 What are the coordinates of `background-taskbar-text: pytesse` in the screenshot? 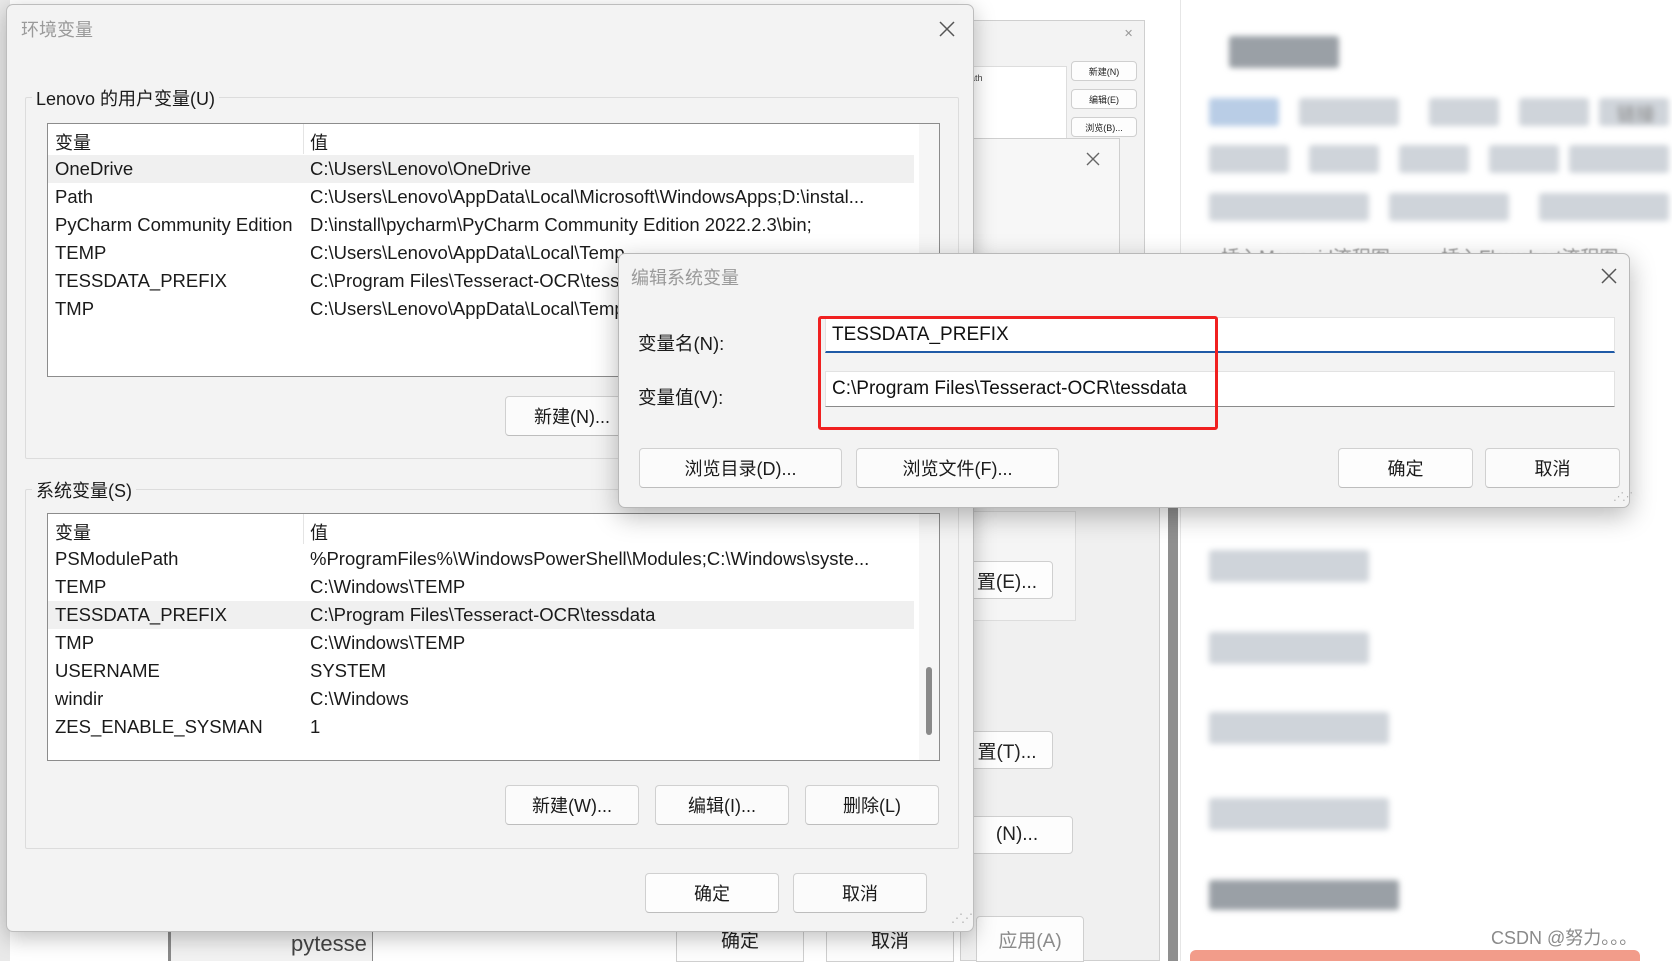 It's located at (329, 943).